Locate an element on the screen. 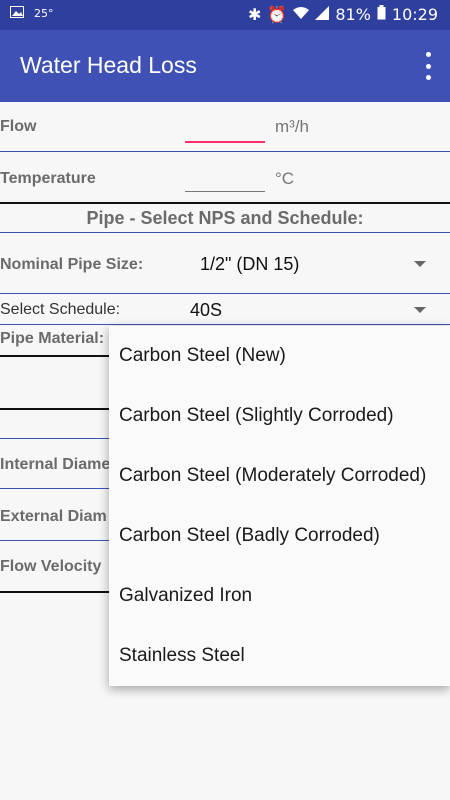 The height and width of the screenshot is (800, 450). status-temperature: 25° is located at coordinates (44, 13).